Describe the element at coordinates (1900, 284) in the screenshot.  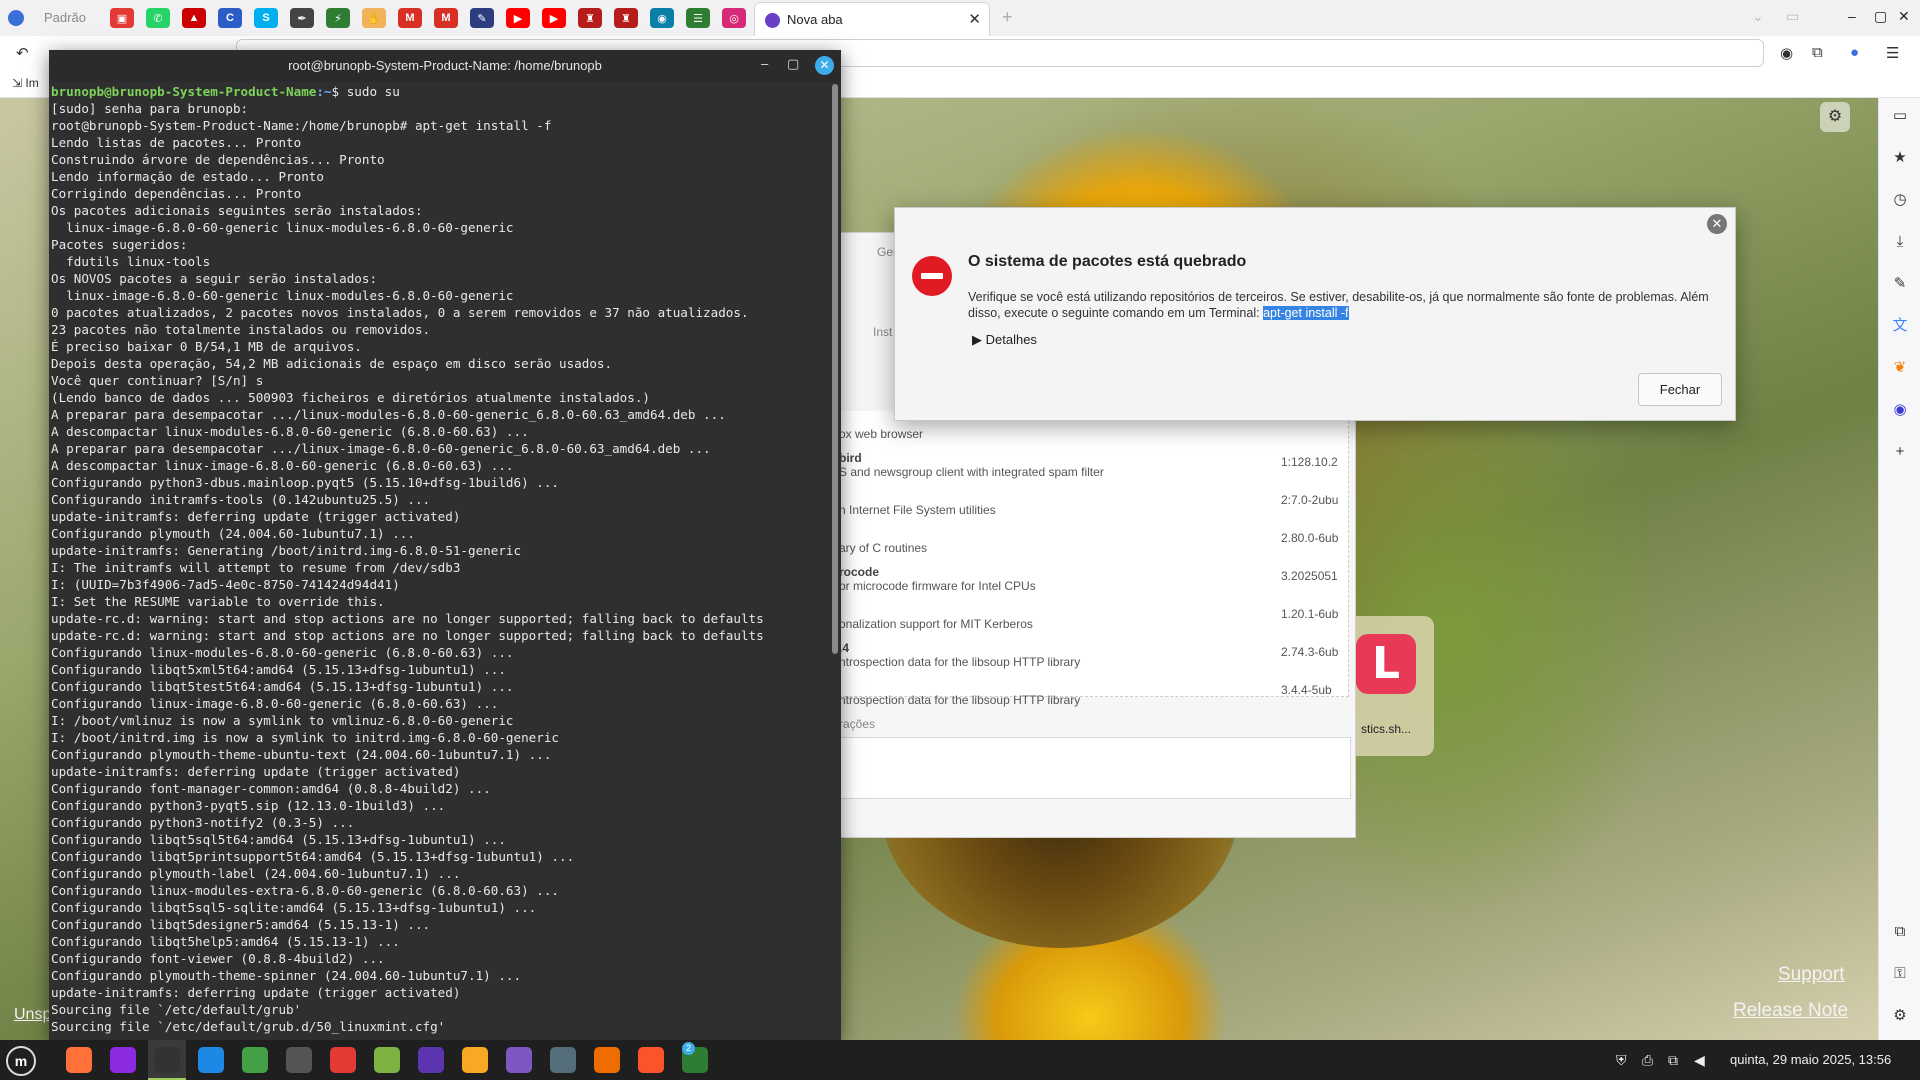
I see `pencil-icon: ✎` at that location.